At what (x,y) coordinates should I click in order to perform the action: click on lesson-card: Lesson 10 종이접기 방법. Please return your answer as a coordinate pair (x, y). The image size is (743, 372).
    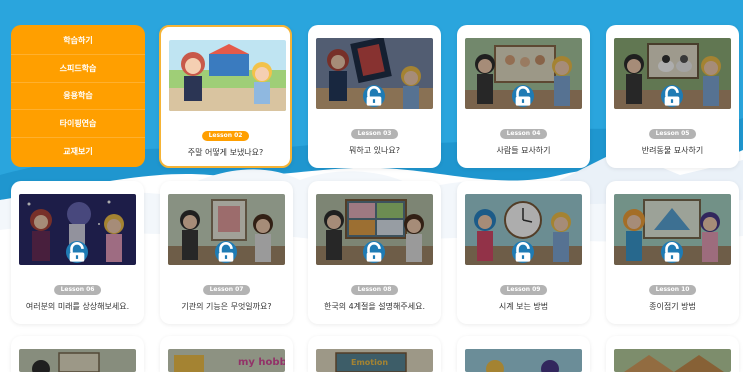
    Looking at the image, I should click on (672, 252).